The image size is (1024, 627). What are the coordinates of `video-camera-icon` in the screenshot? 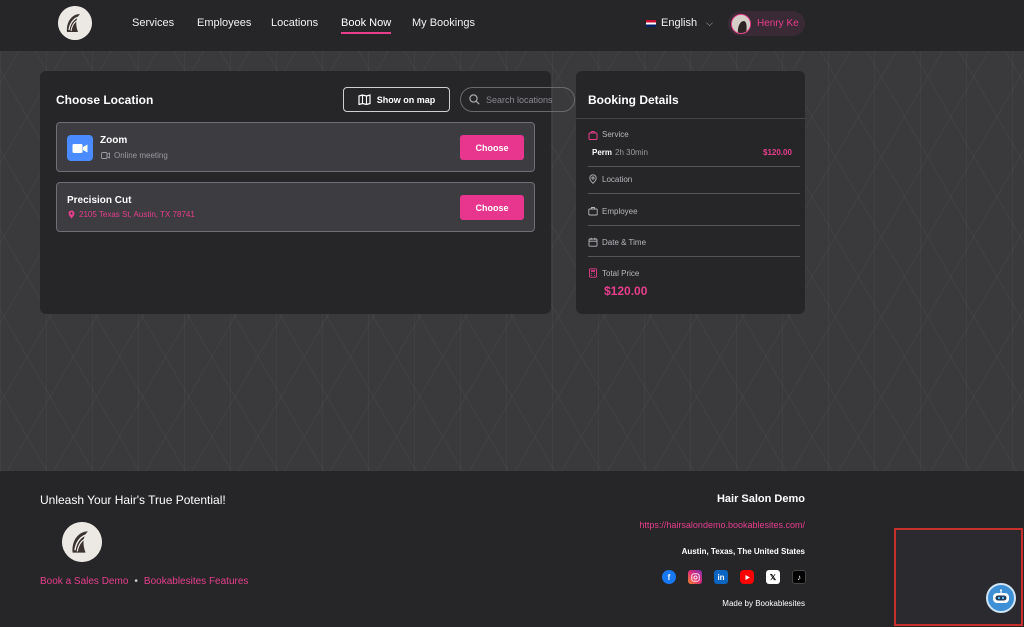 It's located at (105, 155).